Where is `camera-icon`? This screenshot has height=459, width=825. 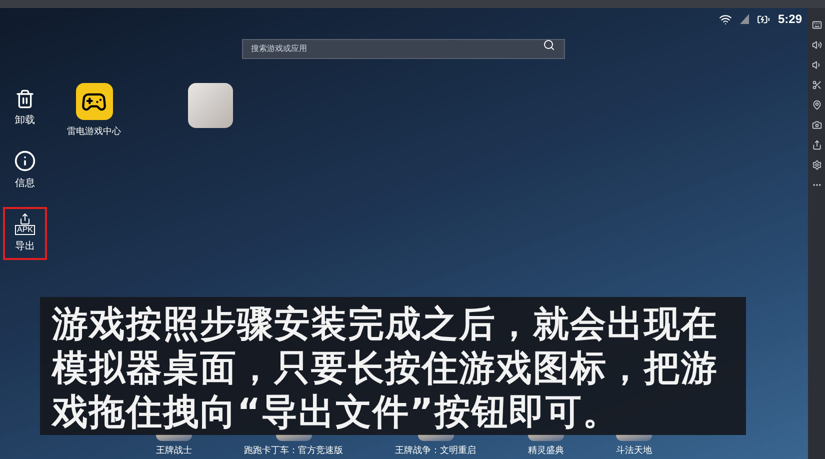 camera-icon is located at coordinates (817, 125).